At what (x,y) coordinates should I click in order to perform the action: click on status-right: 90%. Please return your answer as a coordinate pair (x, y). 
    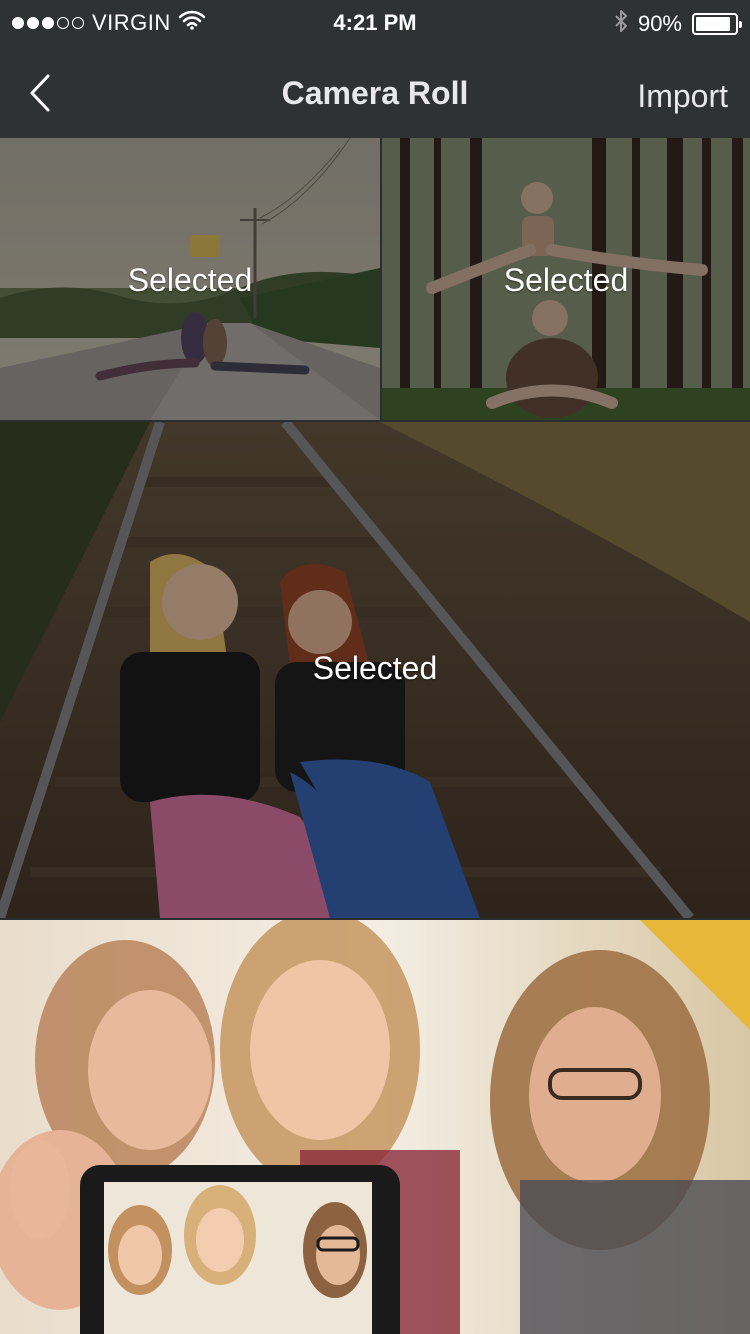
    Looking at the image, I should click on (678, 24).